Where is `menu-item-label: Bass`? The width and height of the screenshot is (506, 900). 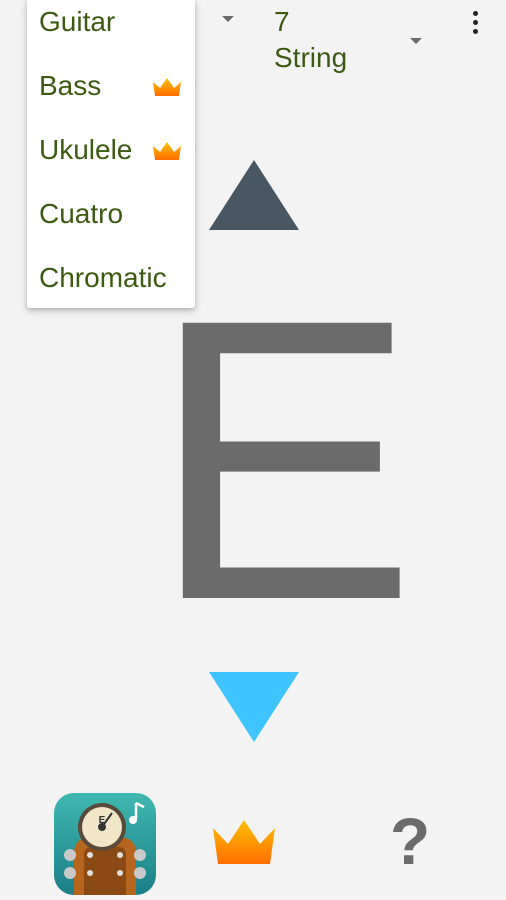
menu-item-label: Bass is located at coordinates (70, 85).